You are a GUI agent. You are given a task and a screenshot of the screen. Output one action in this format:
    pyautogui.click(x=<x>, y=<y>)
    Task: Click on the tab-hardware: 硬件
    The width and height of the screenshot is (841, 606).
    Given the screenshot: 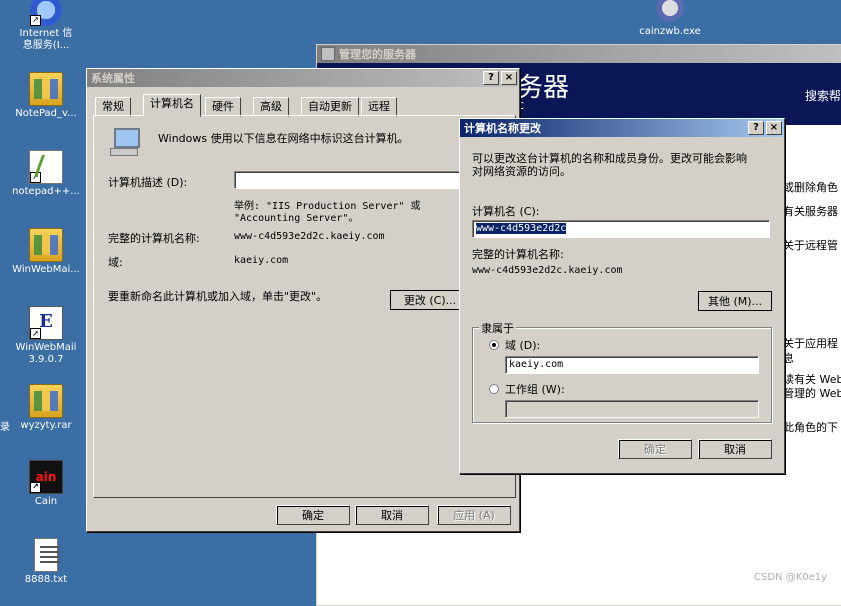 What is the action you would take?
    pyautogui.click(x=223, y=107)
    